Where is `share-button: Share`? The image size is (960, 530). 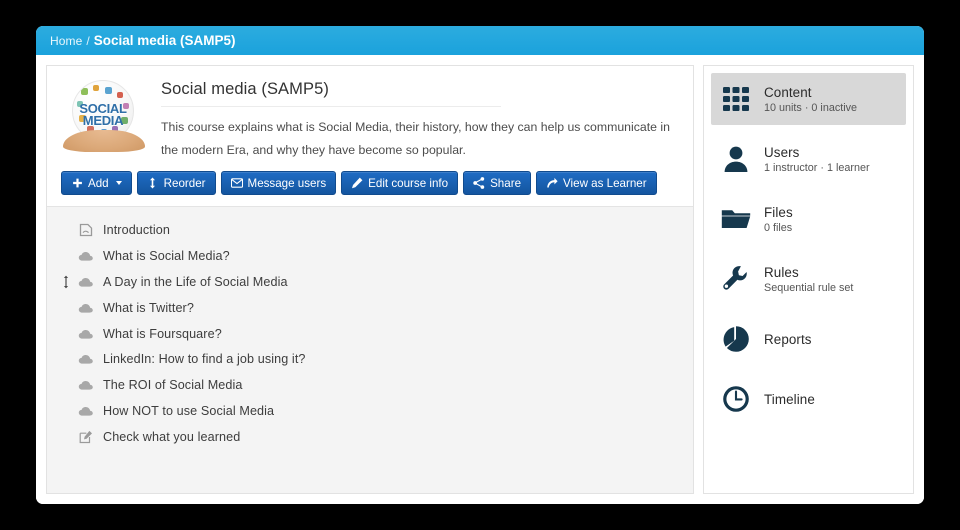
share-button: Share is located at coordinates (497, 183).